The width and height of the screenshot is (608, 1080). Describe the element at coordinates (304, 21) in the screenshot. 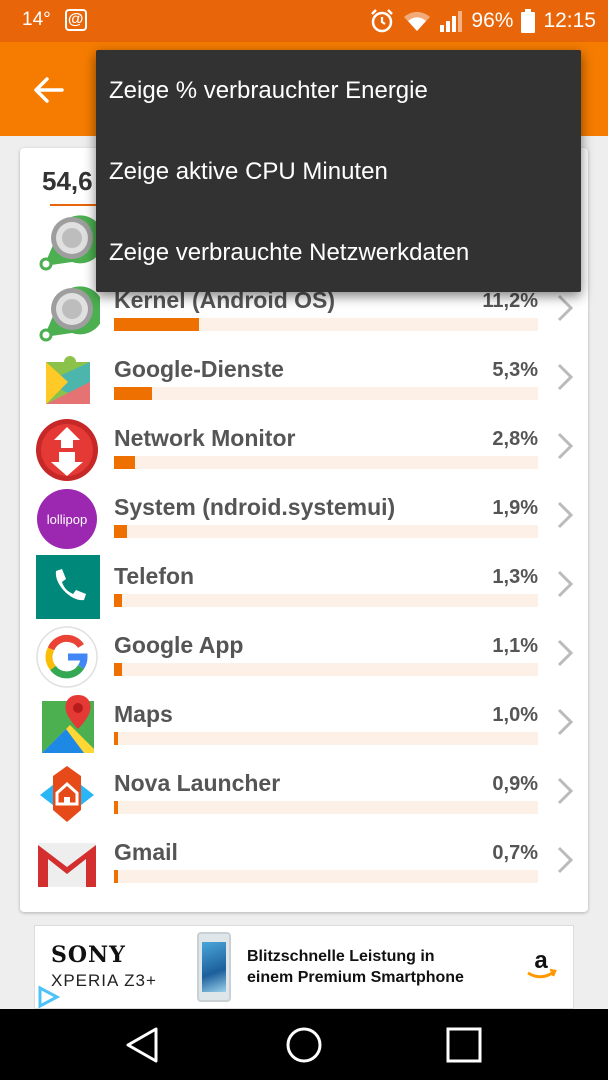

I see `status-bar: 14° @ 96% 12:15` at that location.